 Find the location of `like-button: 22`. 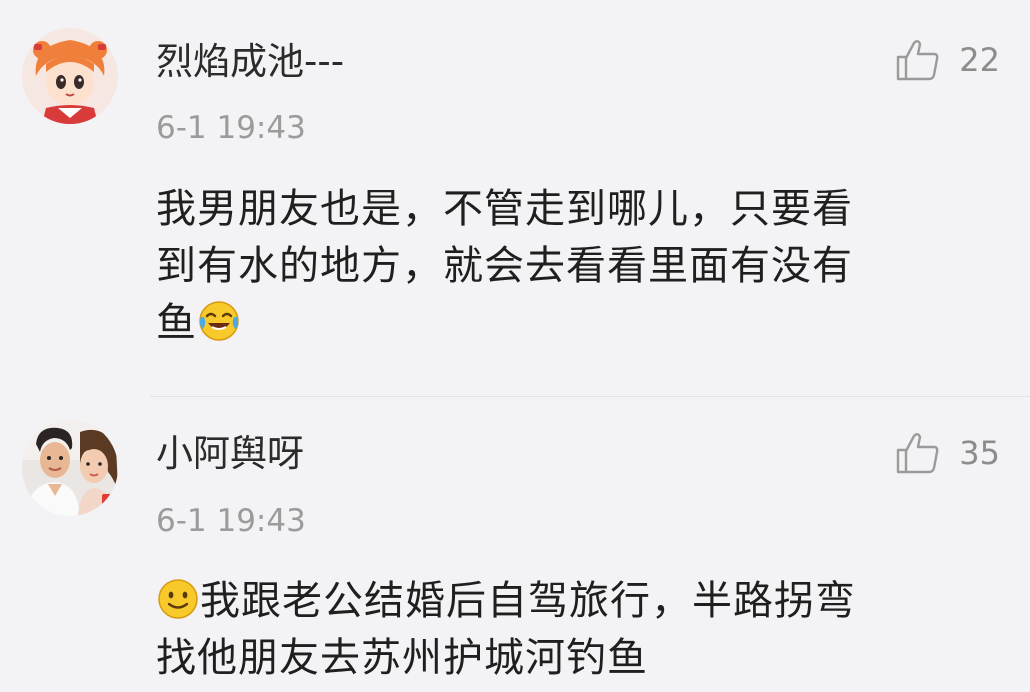

like-button: 22 is located at coordinates (947, 60).